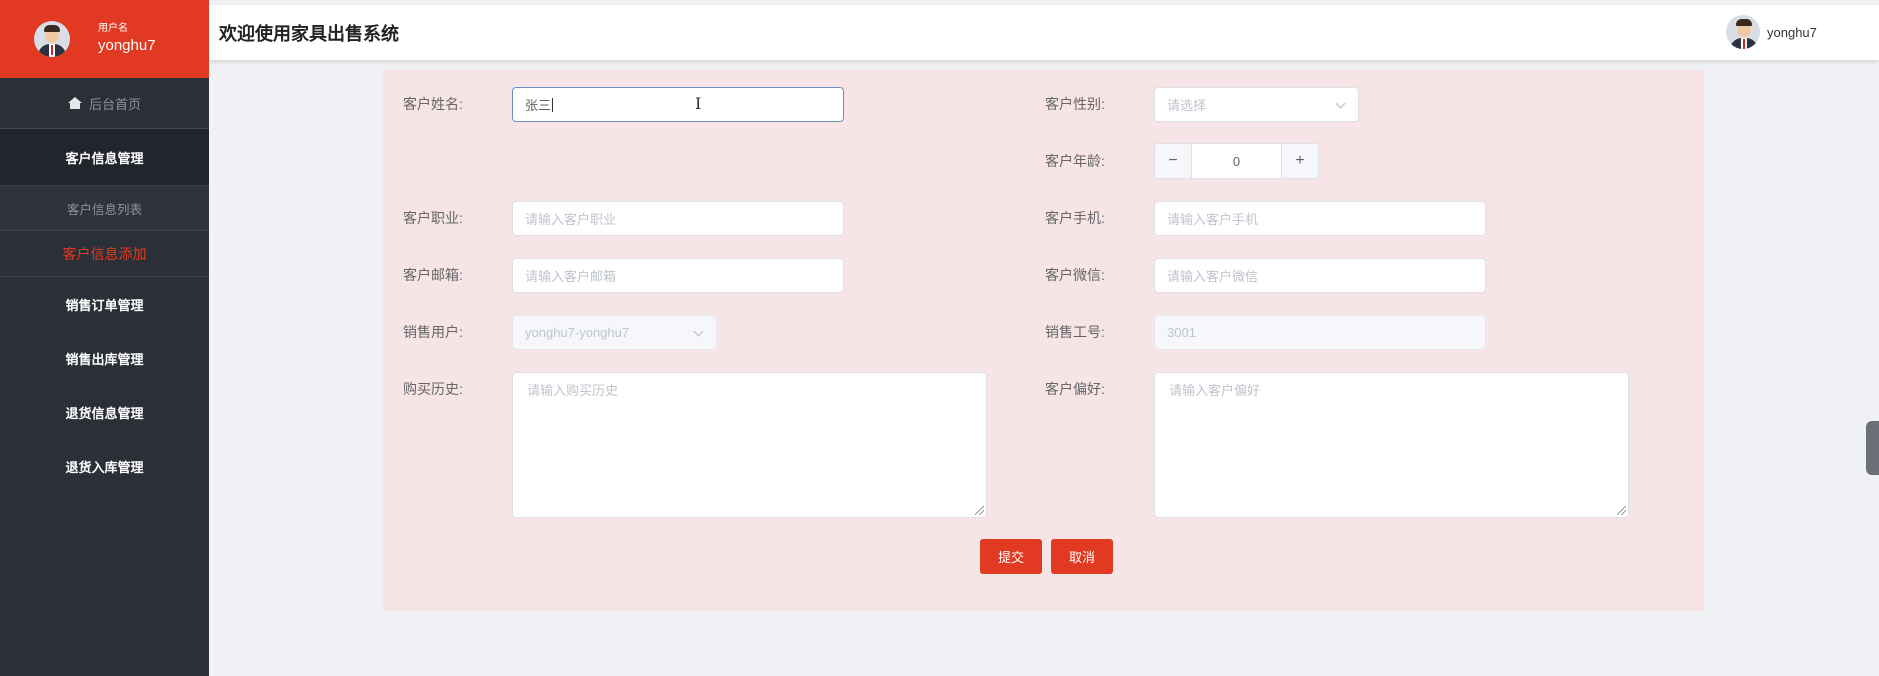  I want to click on sidebar-item-label: 退货入库管理, so click(104, 467).